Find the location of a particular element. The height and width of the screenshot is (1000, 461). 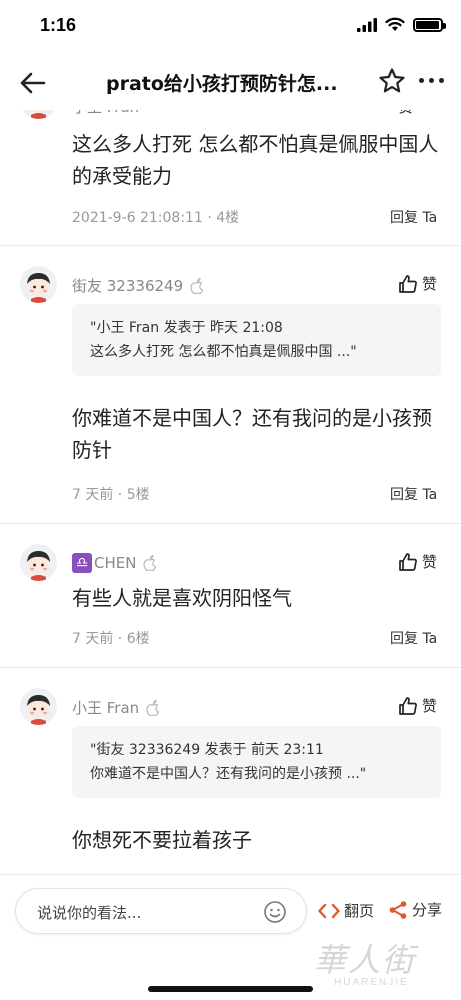

watermark-sub: HUARENJIE is located at coordinates (371, 982).